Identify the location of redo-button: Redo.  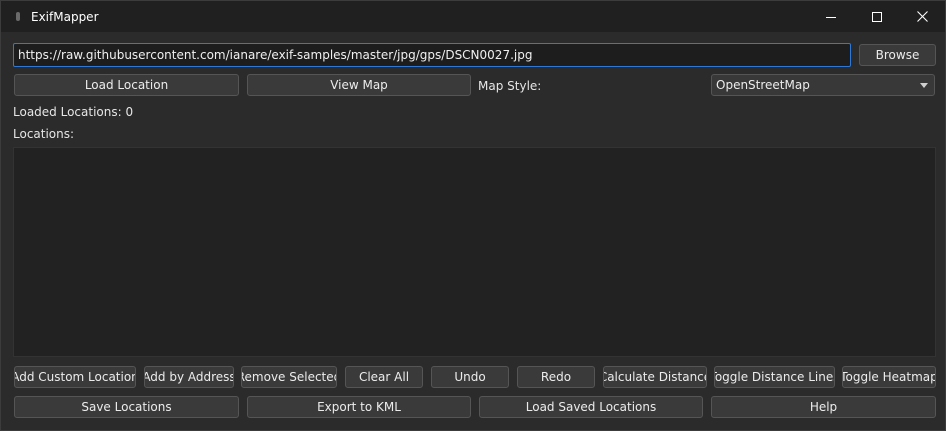
(556, 377).